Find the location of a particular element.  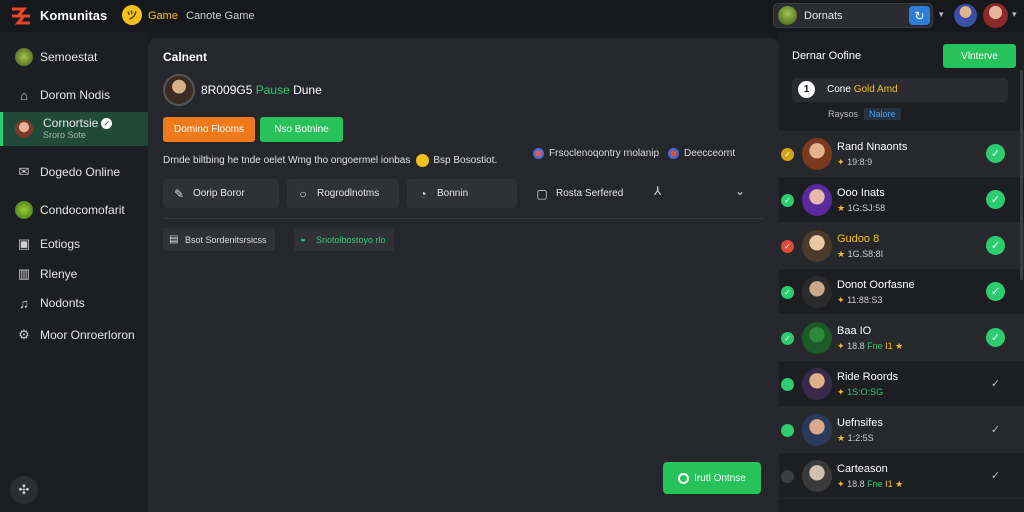

friend-name: Rand Nnaonts is located at coordinates (872, 147).